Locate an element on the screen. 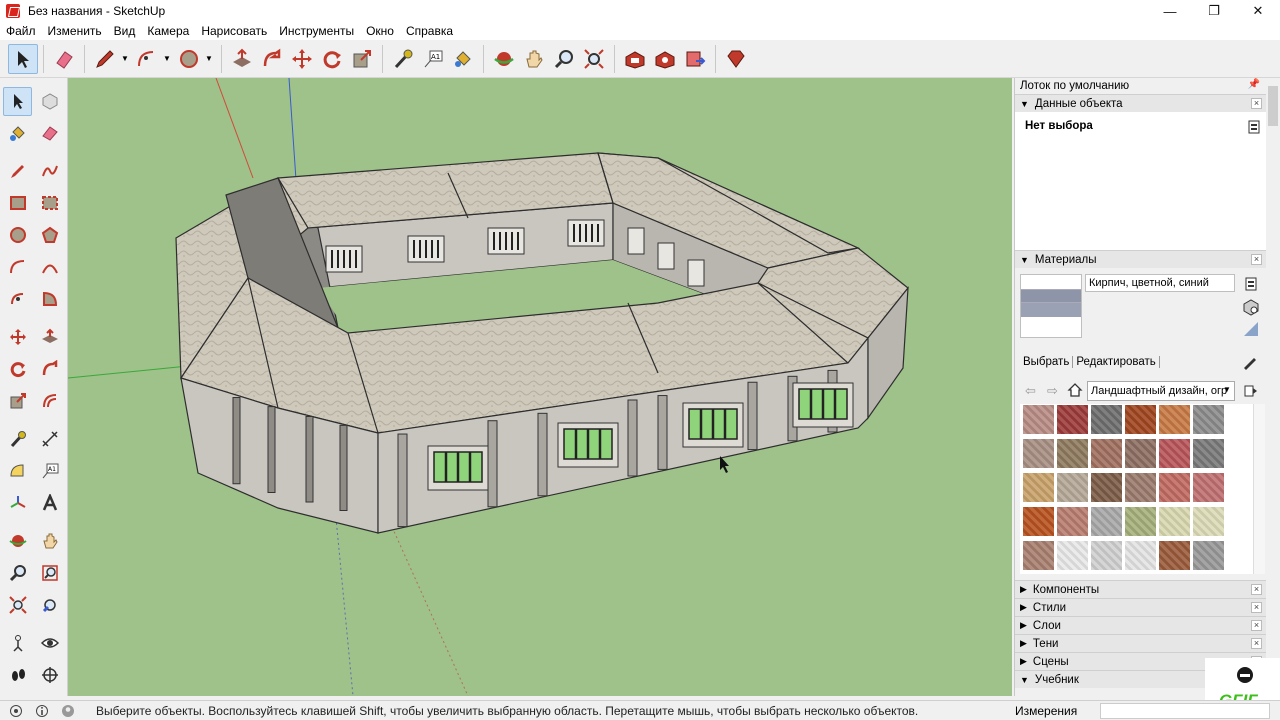  move-button is located at coordinates (302, 59).